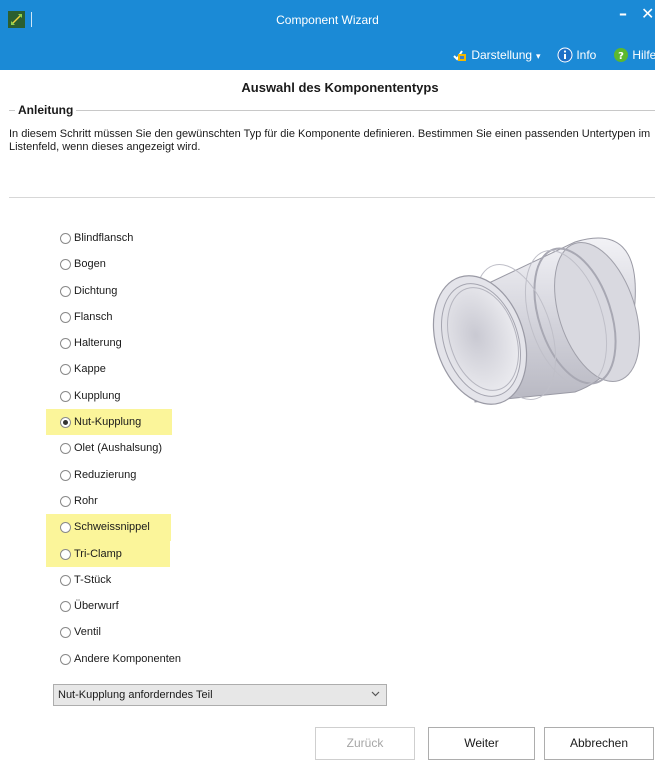  What do you see at coordinates (98, 343) in the screenshot?
I see `component-type-label: Halterung` at bounding box center [98, 343].